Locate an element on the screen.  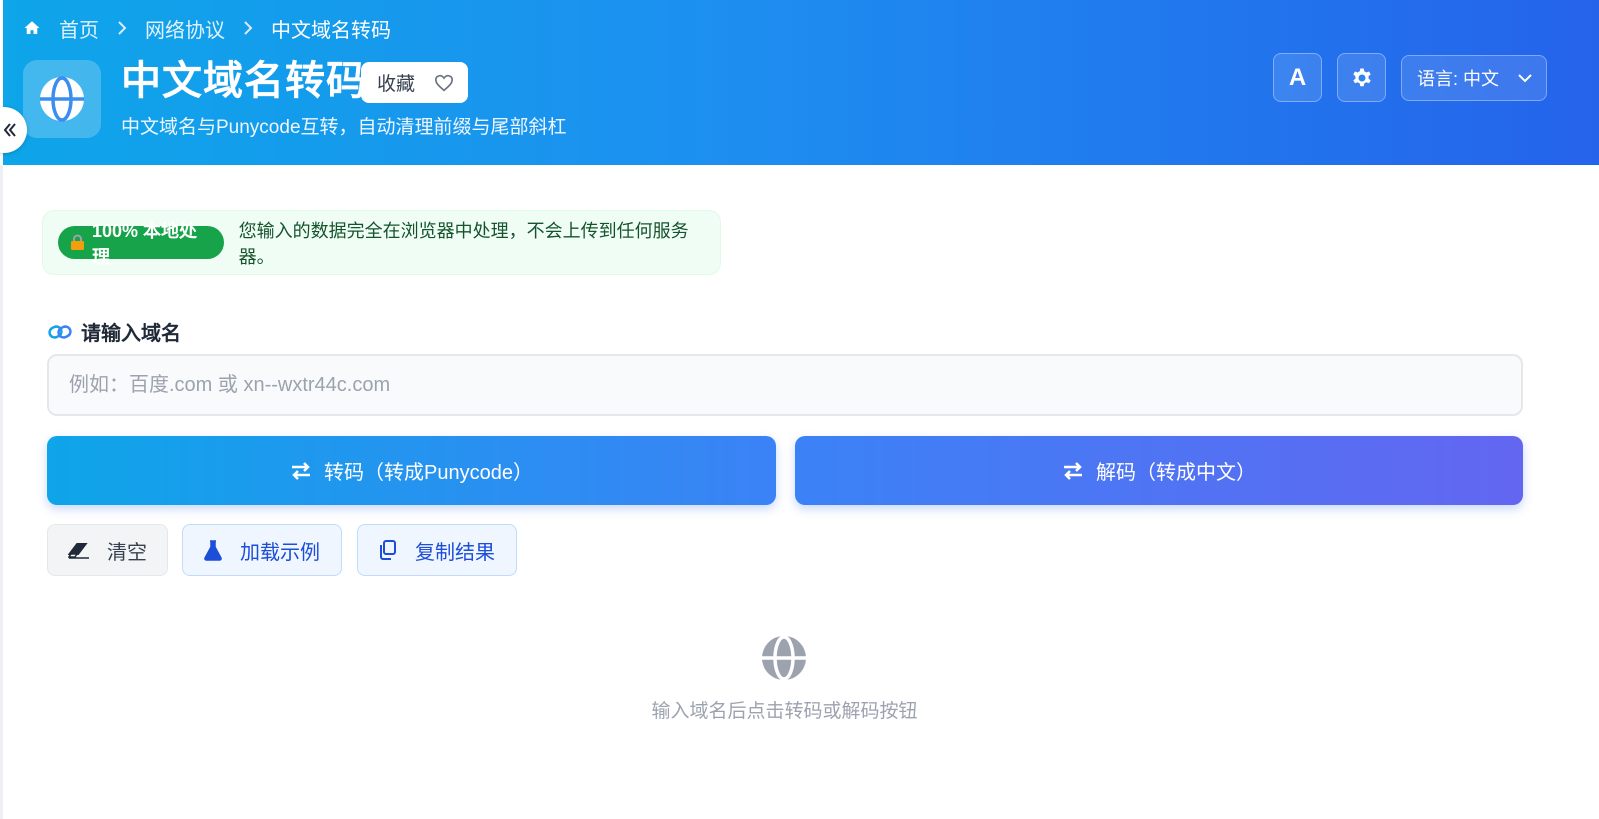
breadcrumb: 首页 网络协议 中文域名转码 is located at coordinates (207, 28).